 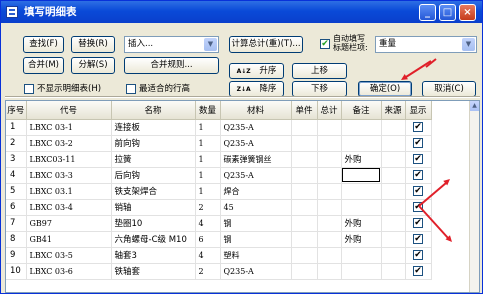 What do you see at coordinates (171, 44) in the screenshot?
I see `insert-select: 插入... ▼` at bounding box center [171, 44].